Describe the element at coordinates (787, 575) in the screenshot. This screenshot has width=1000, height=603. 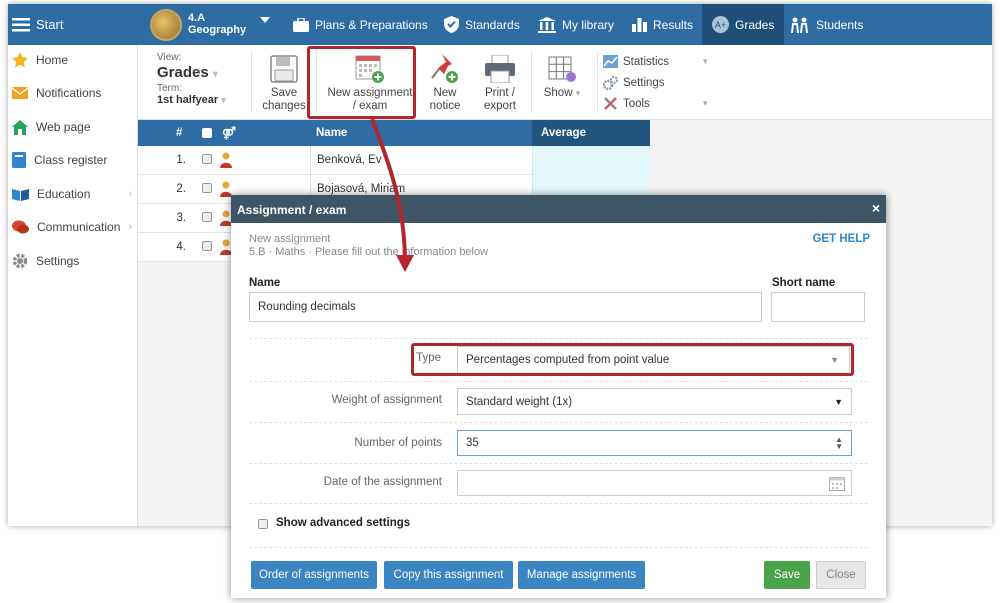
I see `save-button: Save` at that location.